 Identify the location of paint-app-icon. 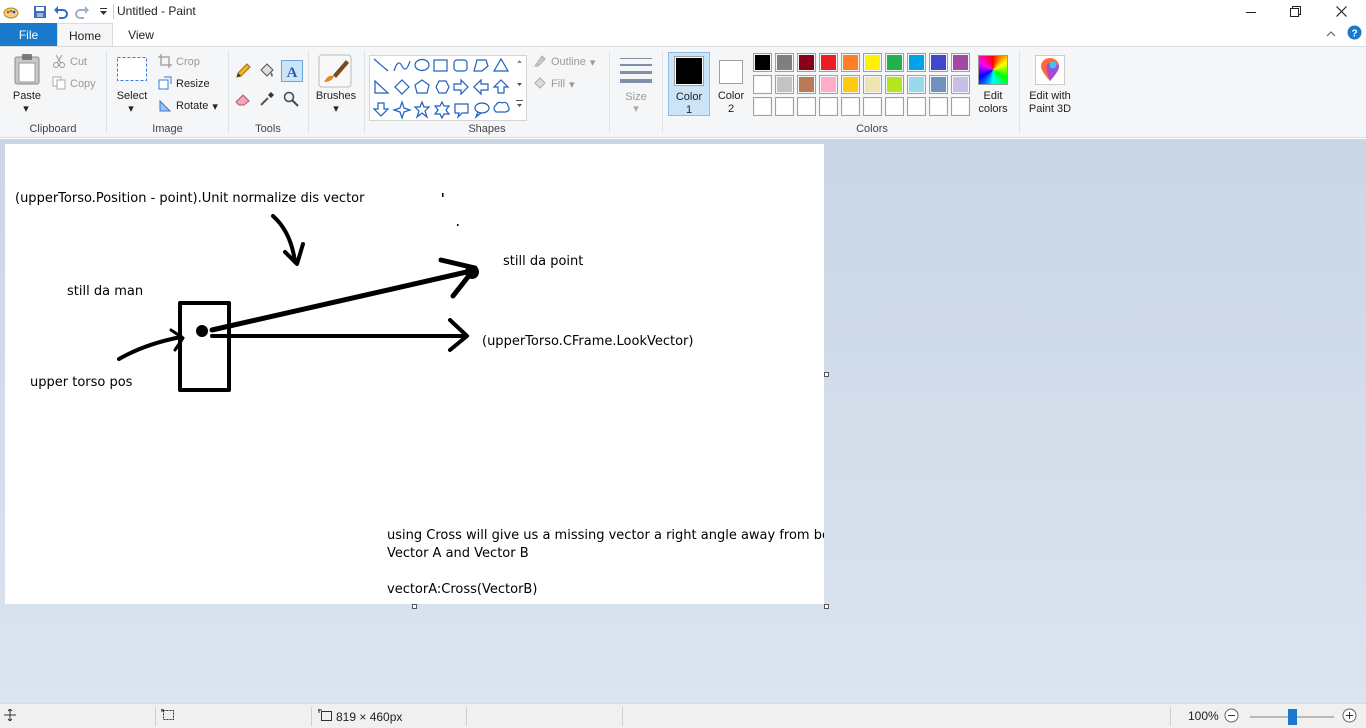
(11, 12).